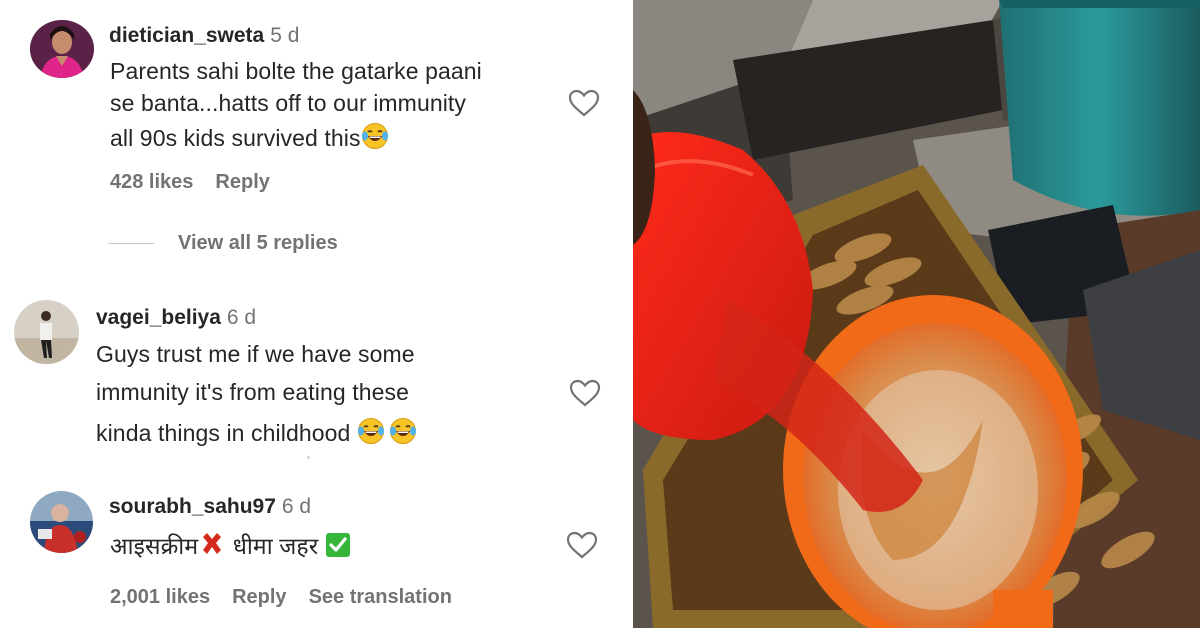 The image size is (1200, 628). What do you see at coordinates (230, 545) in the screenshot?
I see `comment-text-line: आइसक्रीम धीमा जहर` at bounding box center [230, 545].